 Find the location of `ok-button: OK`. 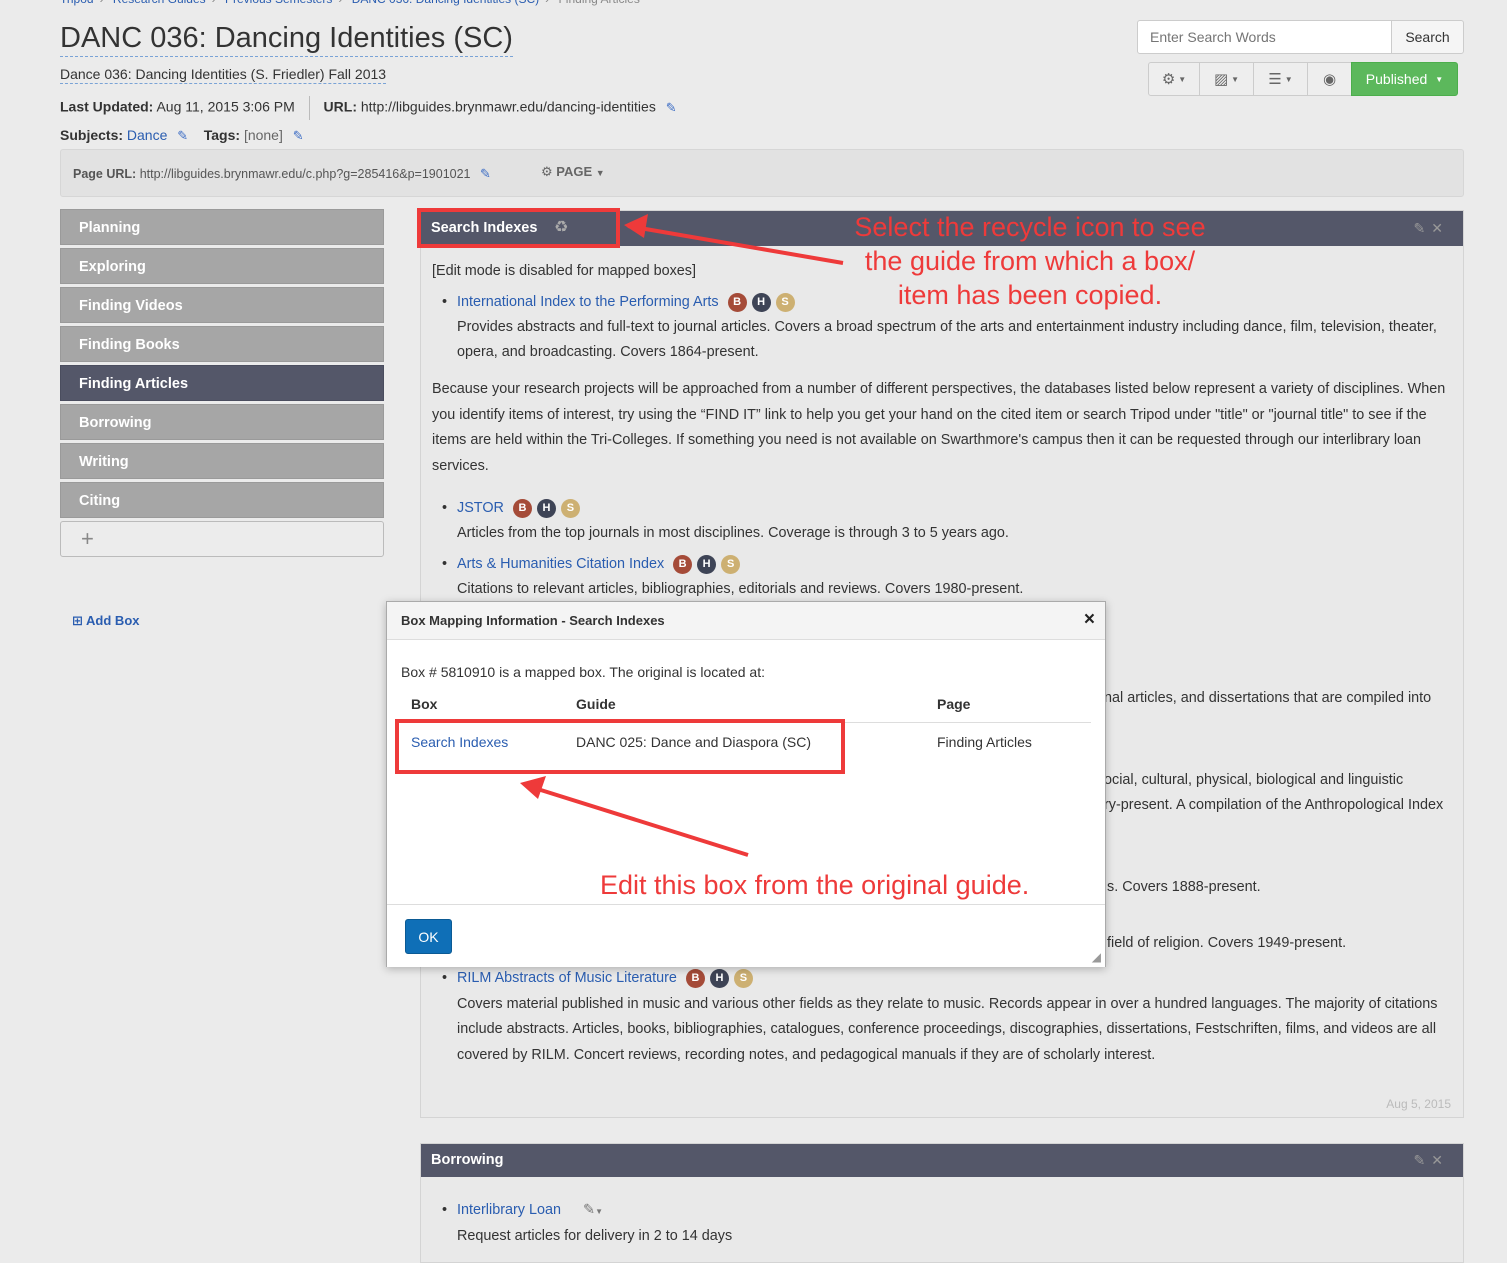

ok-button: OK is located at coordinates (428, 936).